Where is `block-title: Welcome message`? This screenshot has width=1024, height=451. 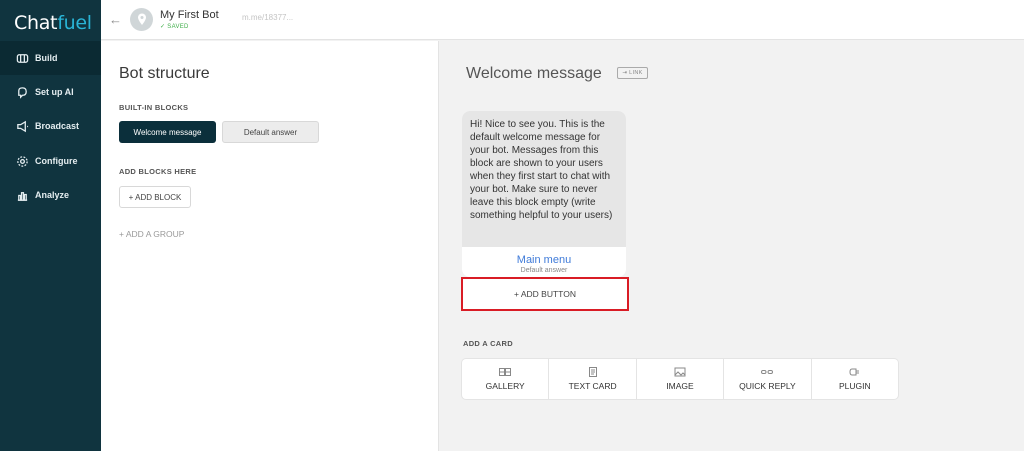
block-title: Welcome message is located at coordinates (534, 74).